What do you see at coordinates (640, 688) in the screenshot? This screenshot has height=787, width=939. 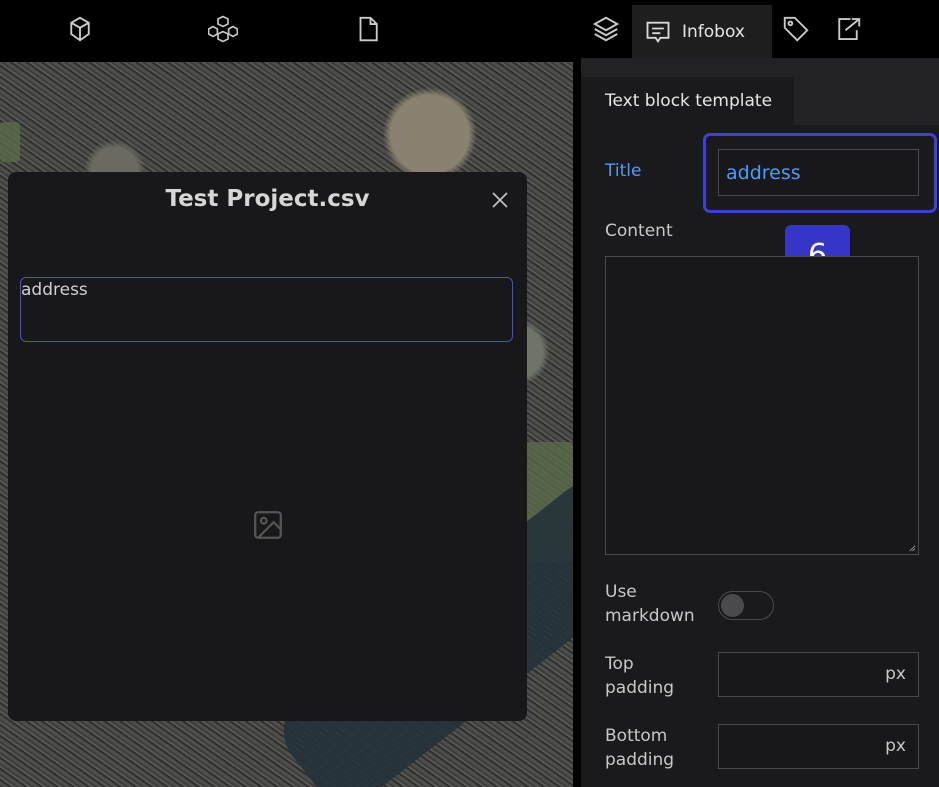 I see `top-padding-label-line2: padding` at bounding box center [640, 688].